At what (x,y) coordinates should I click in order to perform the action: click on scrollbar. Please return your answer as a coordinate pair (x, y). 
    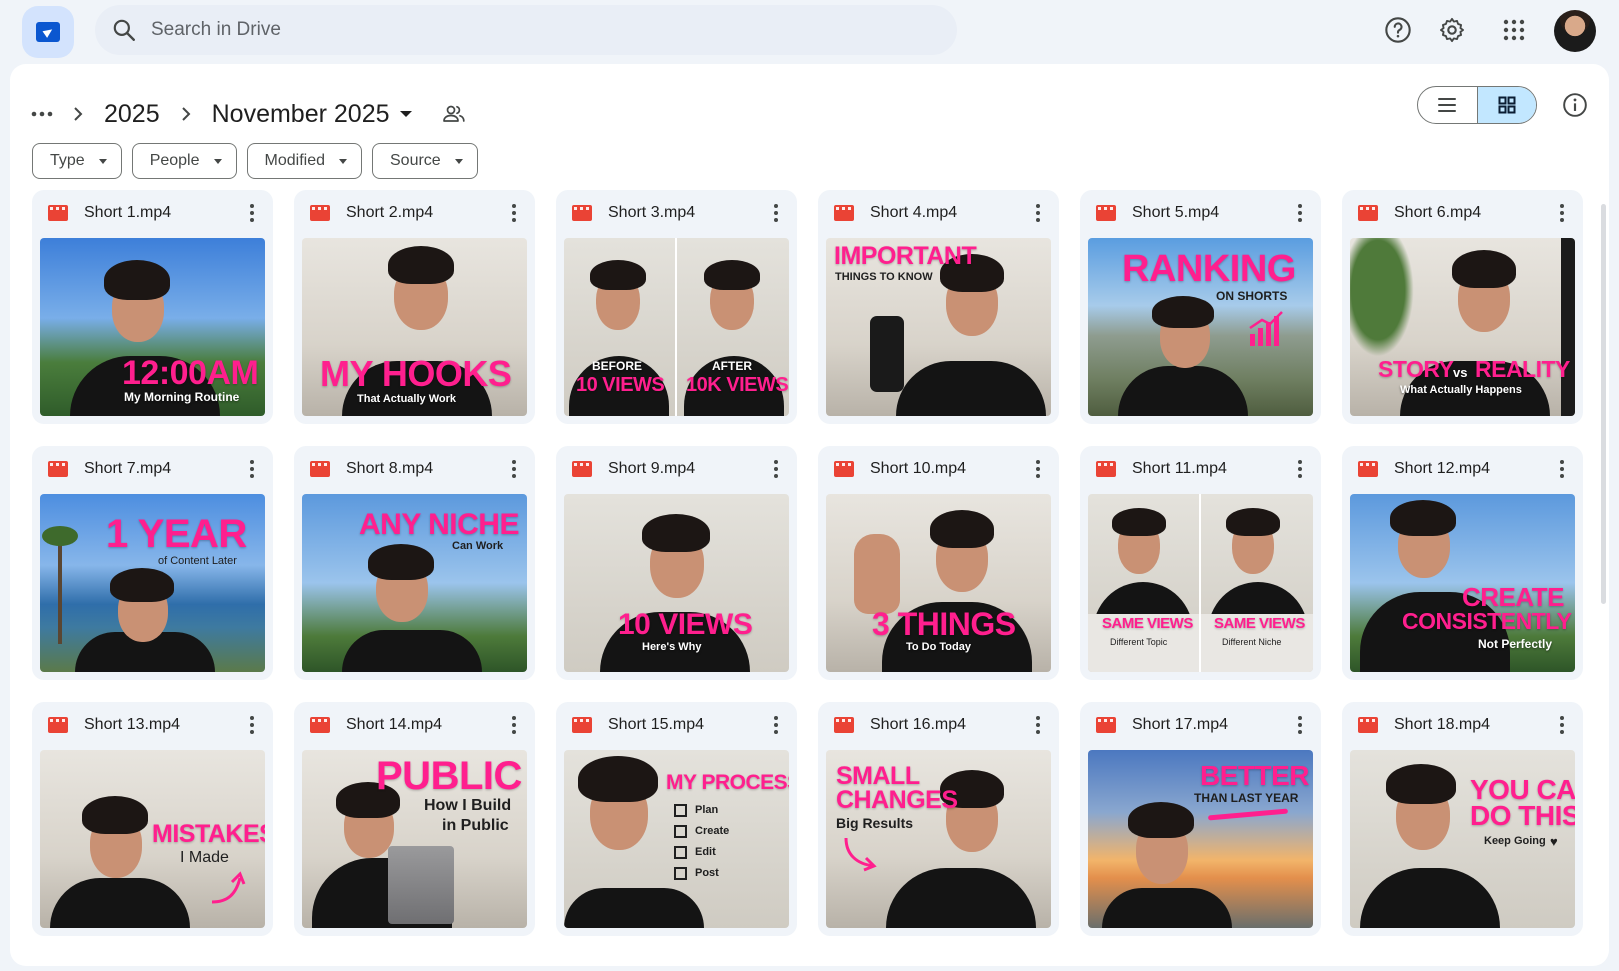
    Looking at the image, I should click on (1603, 404).